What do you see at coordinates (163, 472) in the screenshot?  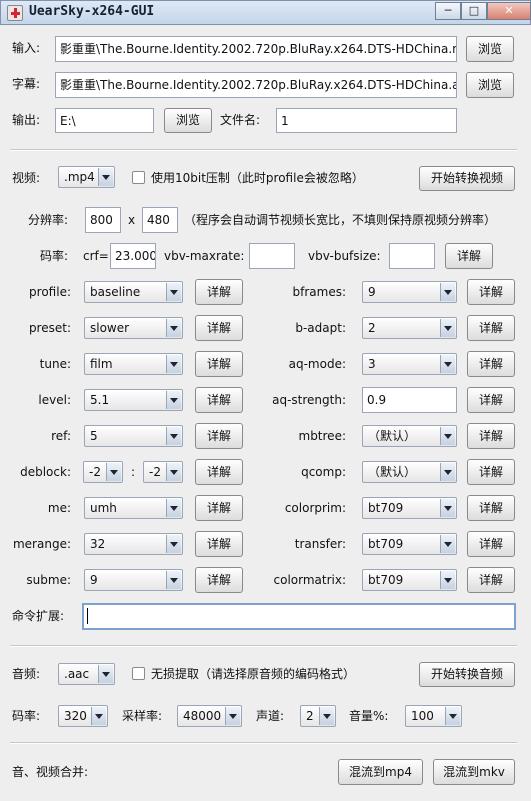 I see `deblock-beta-select: -2` at bounding box center [163, 472].